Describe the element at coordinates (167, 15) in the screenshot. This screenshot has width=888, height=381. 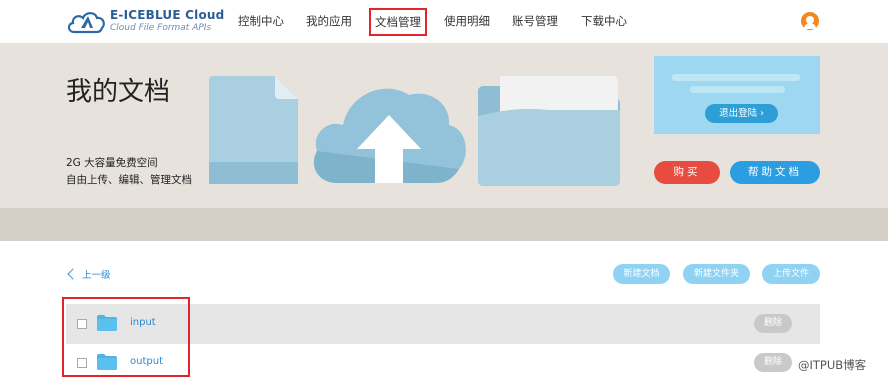
I see `brand-title: E-ICEBLUE Cloud` at that location.